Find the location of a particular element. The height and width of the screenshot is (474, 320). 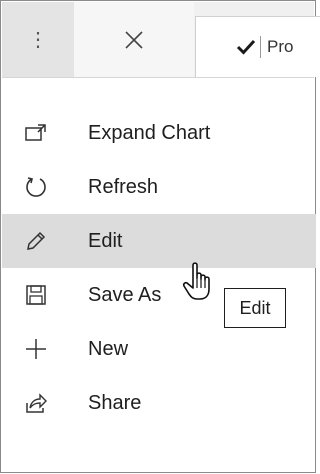

more-options-button: ⋮ is located at coordinates (38, 39).